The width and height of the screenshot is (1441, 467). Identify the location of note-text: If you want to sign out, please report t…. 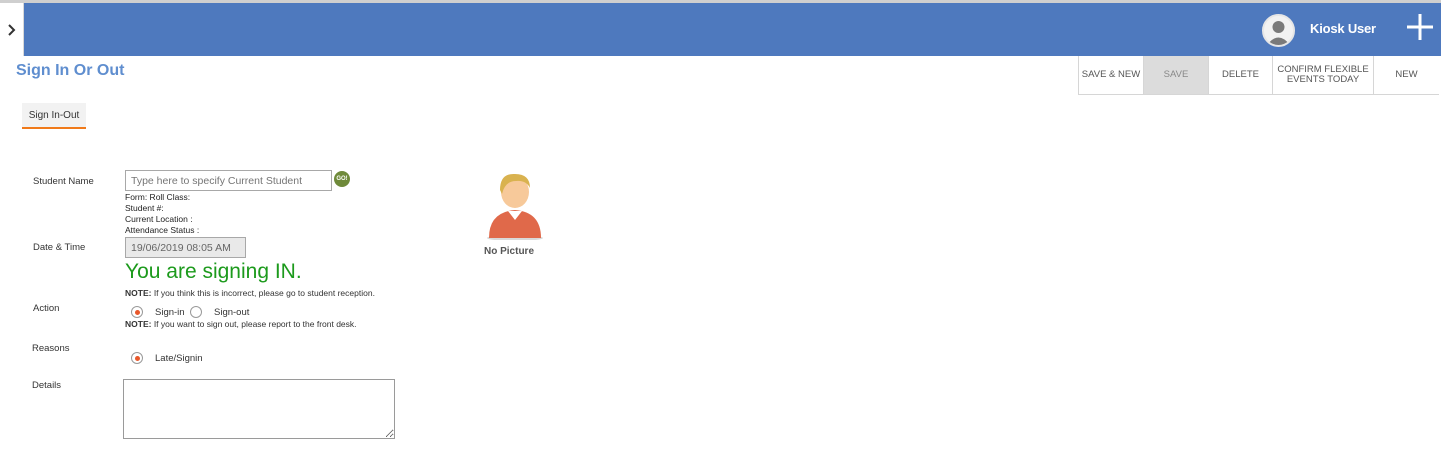
(254, 324).